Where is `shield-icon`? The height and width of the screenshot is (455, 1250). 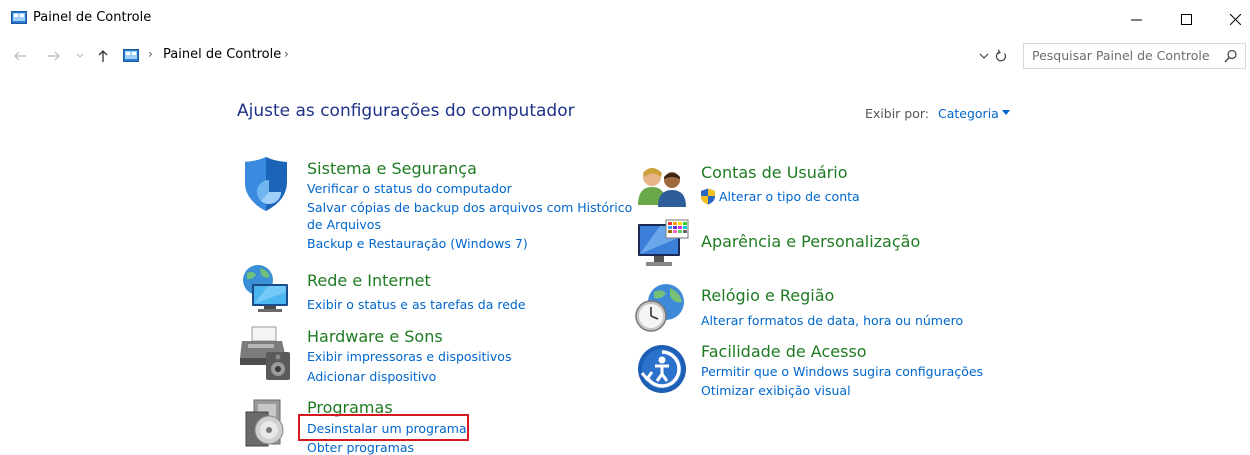 shield-icon is located at coordinates (266, 184).